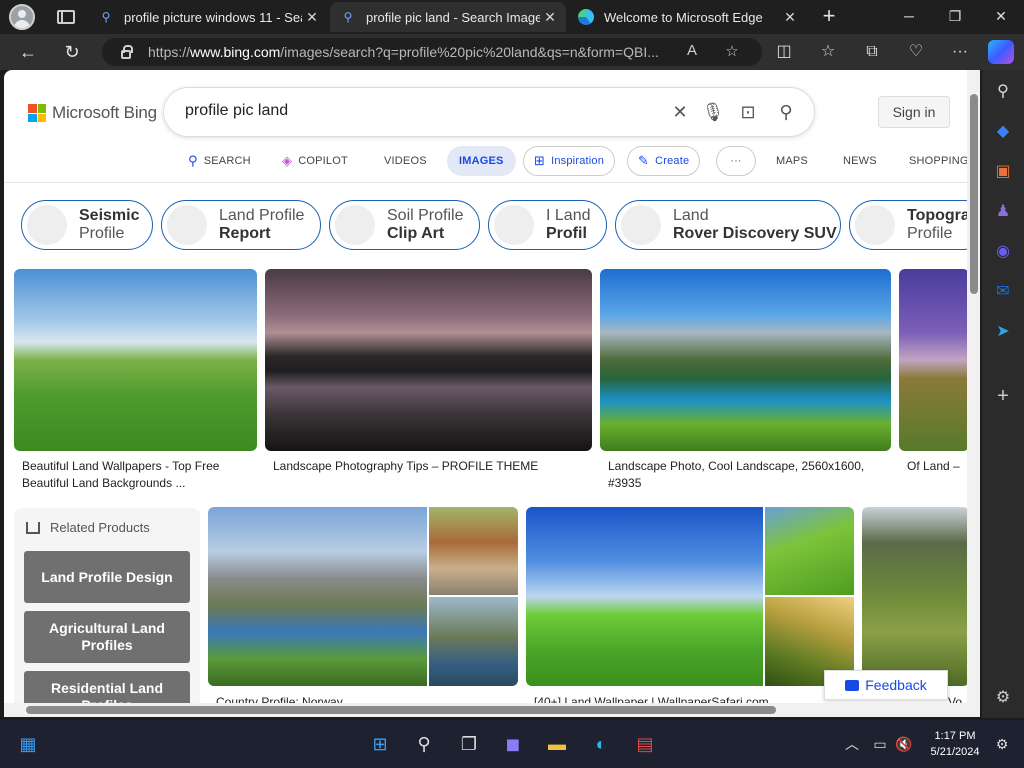 The width and height of the screenshot is (1024, 768). Describe the element at coordinates (909, 16) in the screenshot. I see `minimize-button: ─` at that location.